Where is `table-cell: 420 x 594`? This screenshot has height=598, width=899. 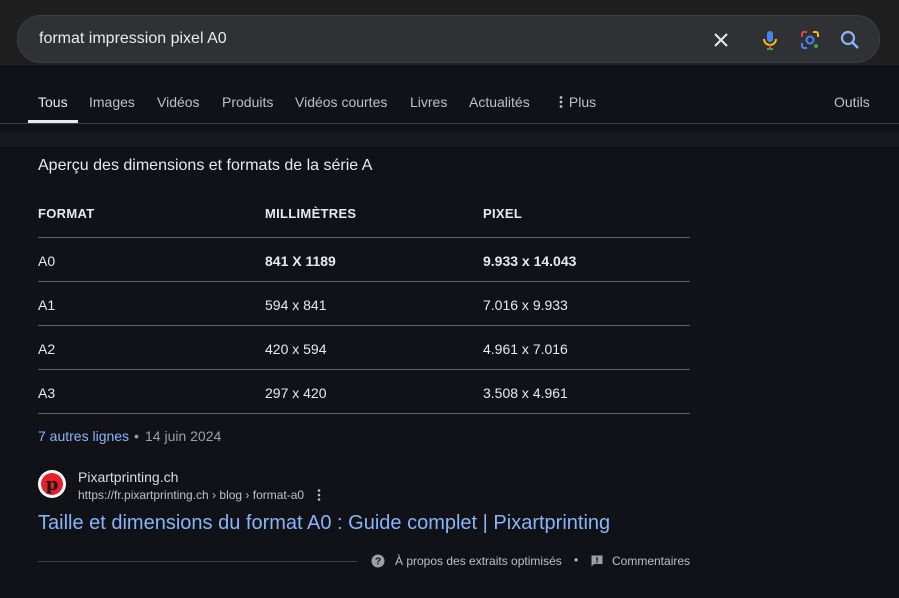
table-cell: 420 x 594 is located at coordinates (296, 349).